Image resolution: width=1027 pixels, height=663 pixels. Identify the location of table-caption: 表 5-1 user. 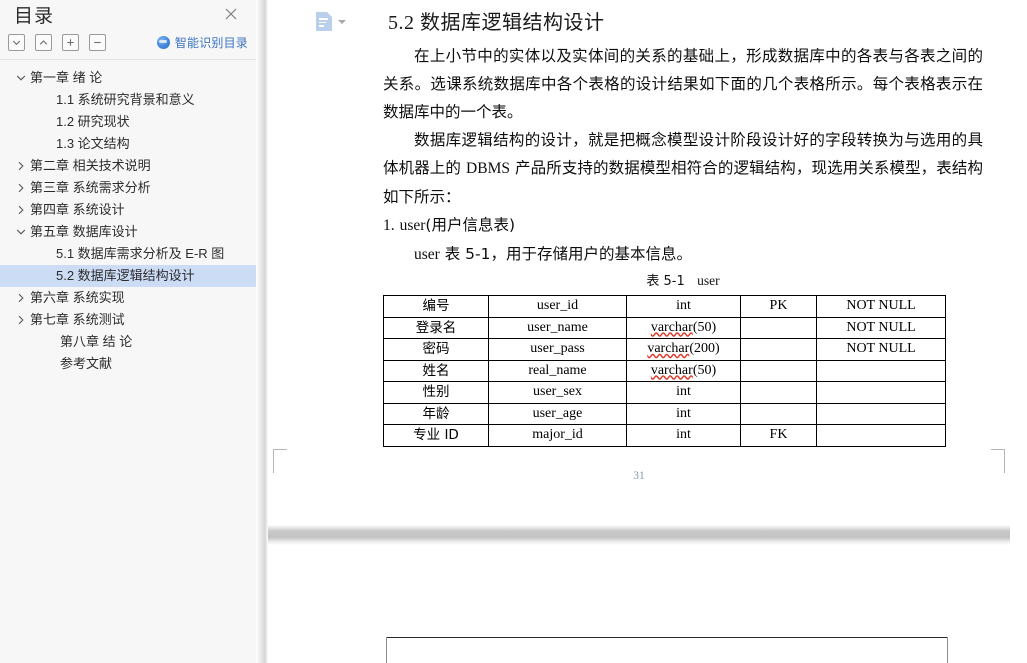
(683, 281).